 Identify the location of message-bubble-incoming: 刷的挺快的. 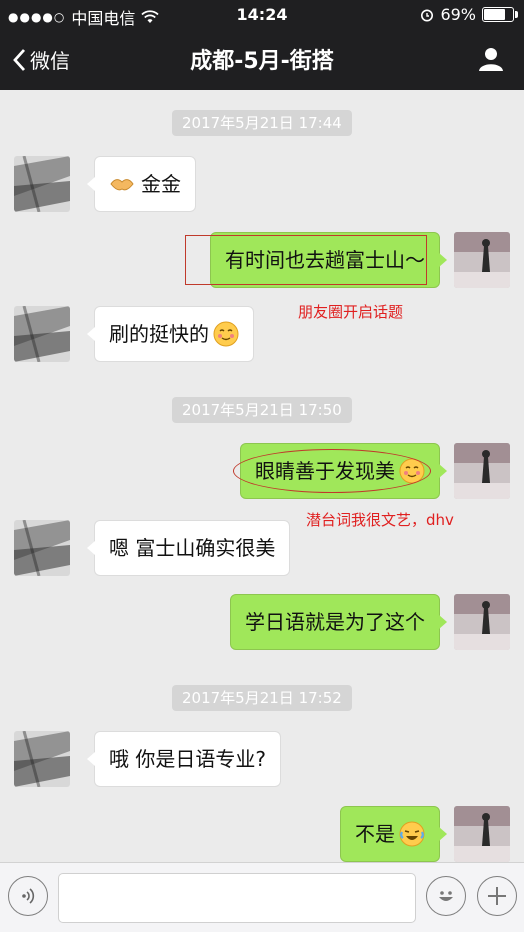
(170, 334).